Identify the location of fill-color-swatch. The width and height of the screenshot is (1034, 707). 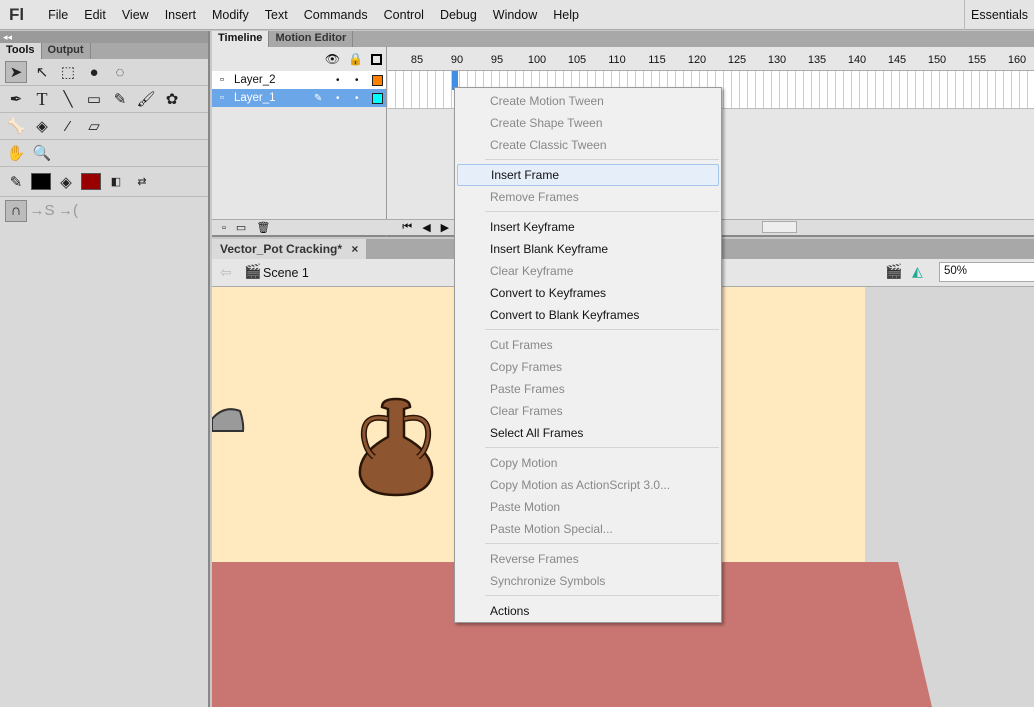
(91, 181).